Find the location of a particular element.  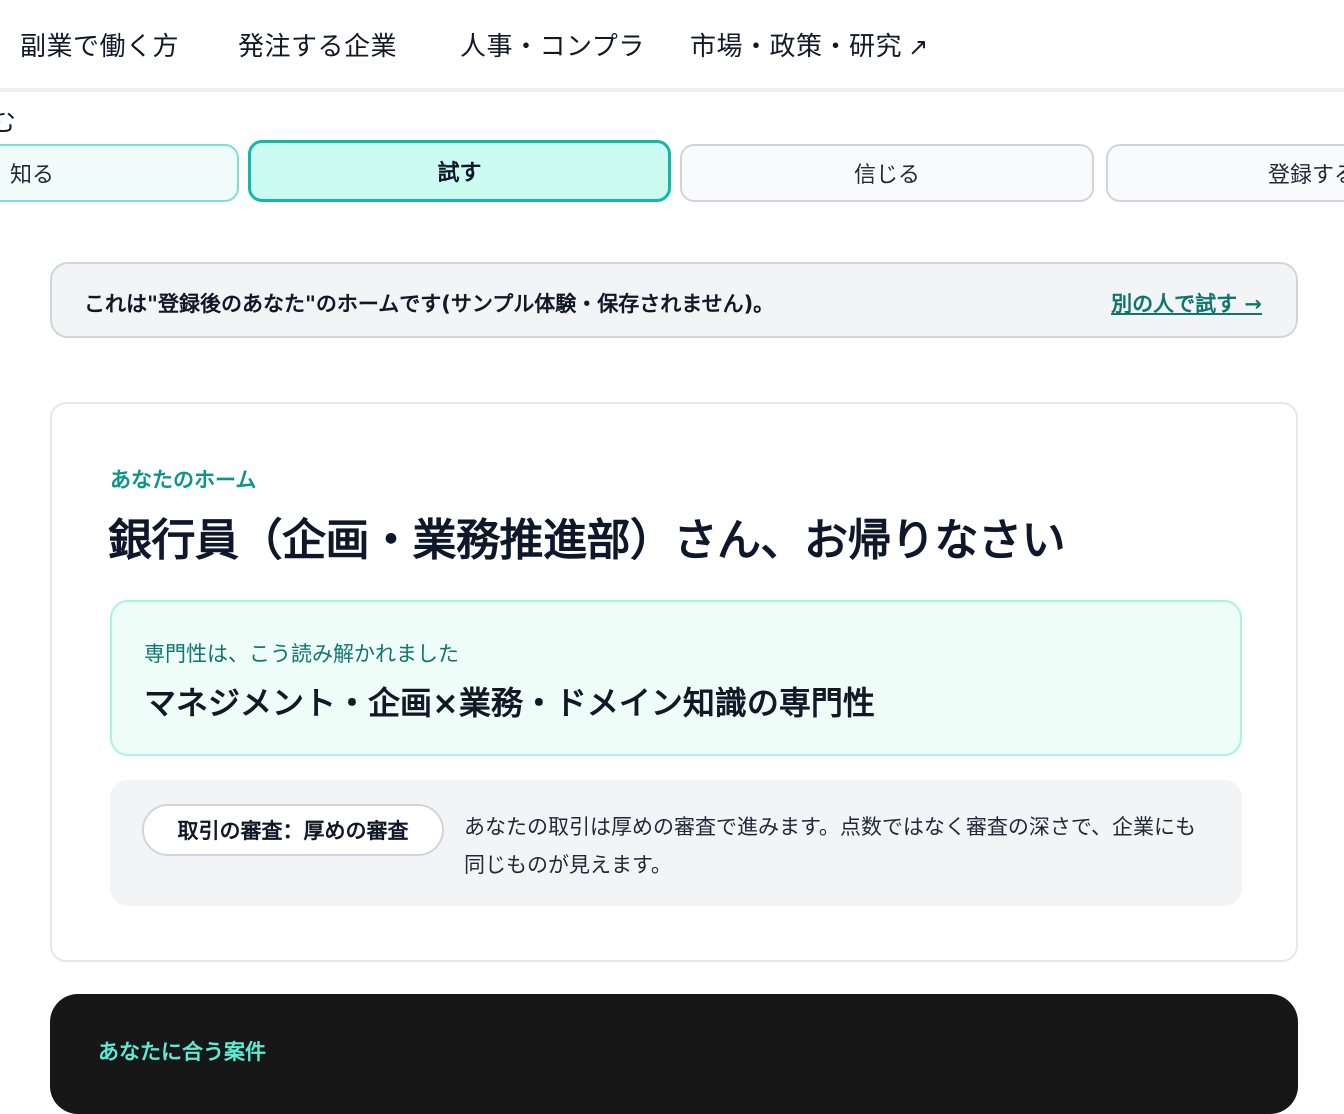

expertise-label: 専門性は、こう読み解かれました is located at coordinates (301, 654).